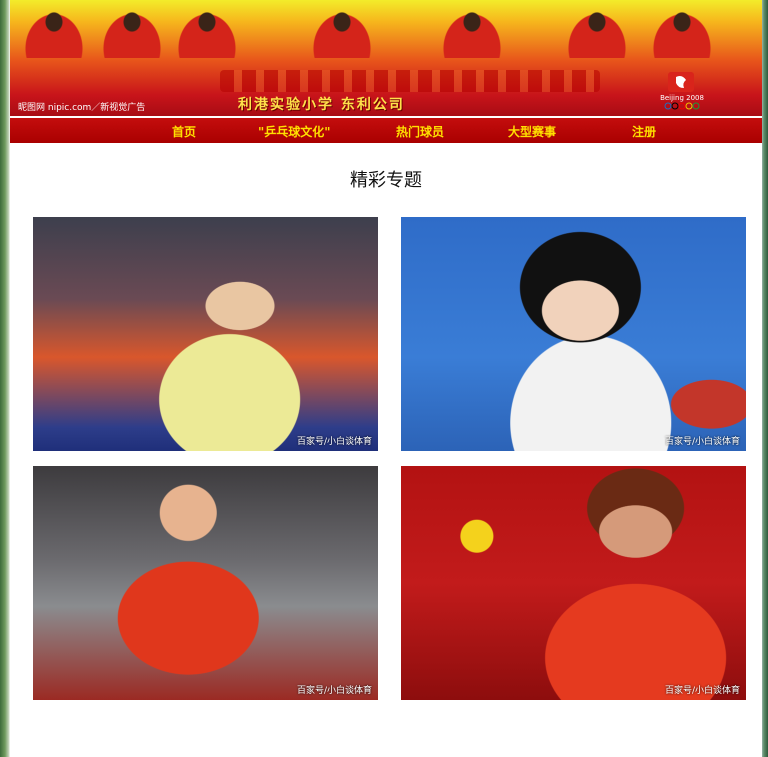 The image size is (768, 757). Describe the element at coordinates (321, 105) in the screenshot. I see `banner-school-name: 利港实验小学 东利公司` at that location.